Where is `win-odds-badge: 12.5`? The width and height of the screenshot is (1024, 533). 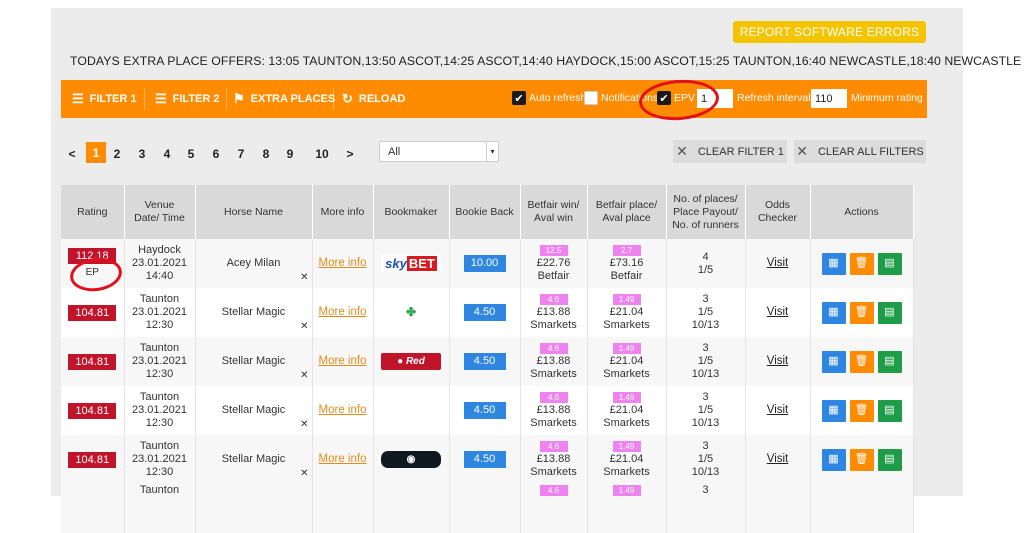 win-odds-badge: 12.5 is located at coordinates (553, 250).